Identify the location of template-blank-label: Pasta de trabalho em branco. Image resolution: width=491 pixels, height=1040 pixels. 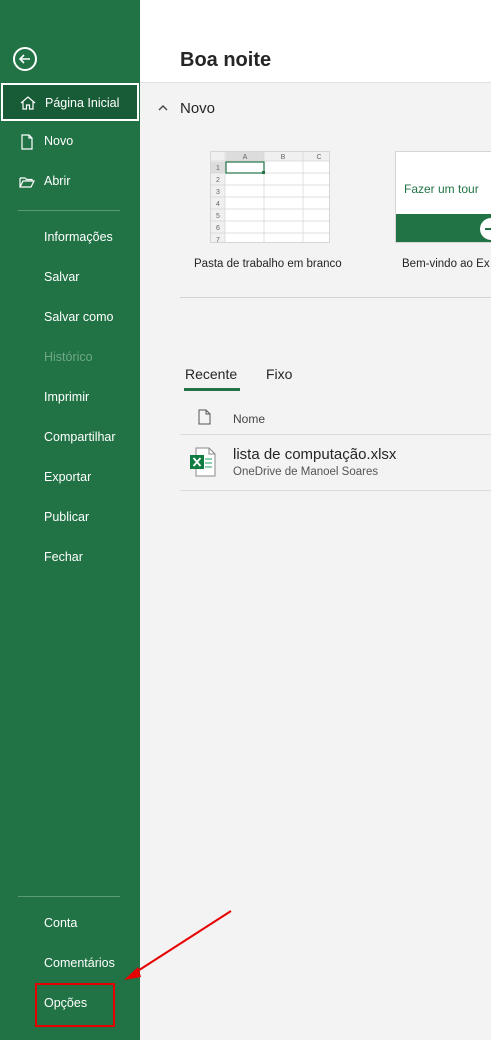
(268, 264).